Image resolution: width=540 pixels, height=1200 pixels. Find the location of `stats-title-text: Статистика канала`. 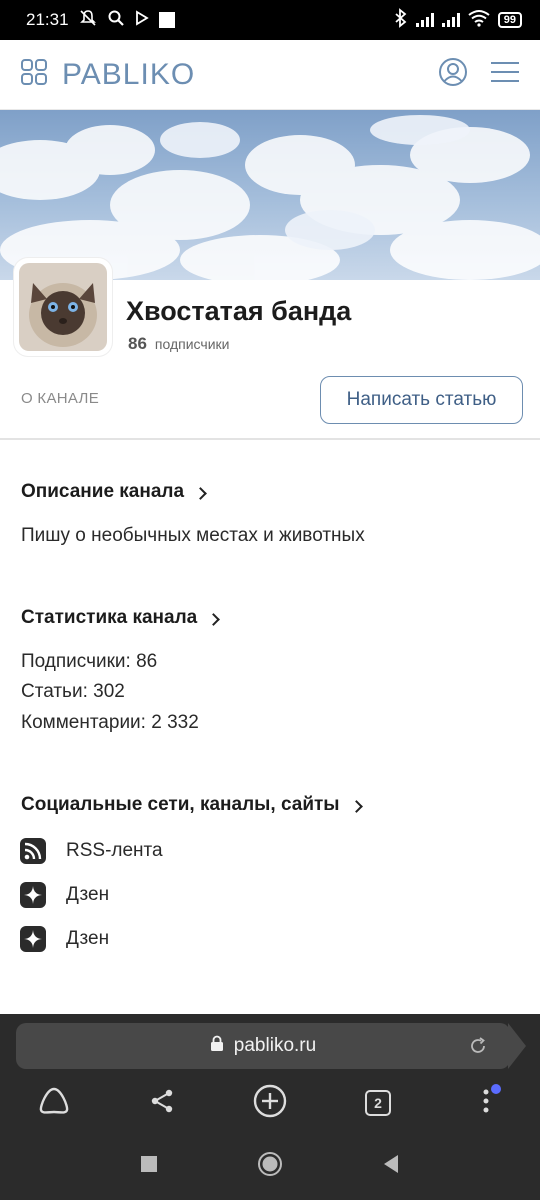

stats-title-text: Статистика канала is located at coordinates (109, 617).